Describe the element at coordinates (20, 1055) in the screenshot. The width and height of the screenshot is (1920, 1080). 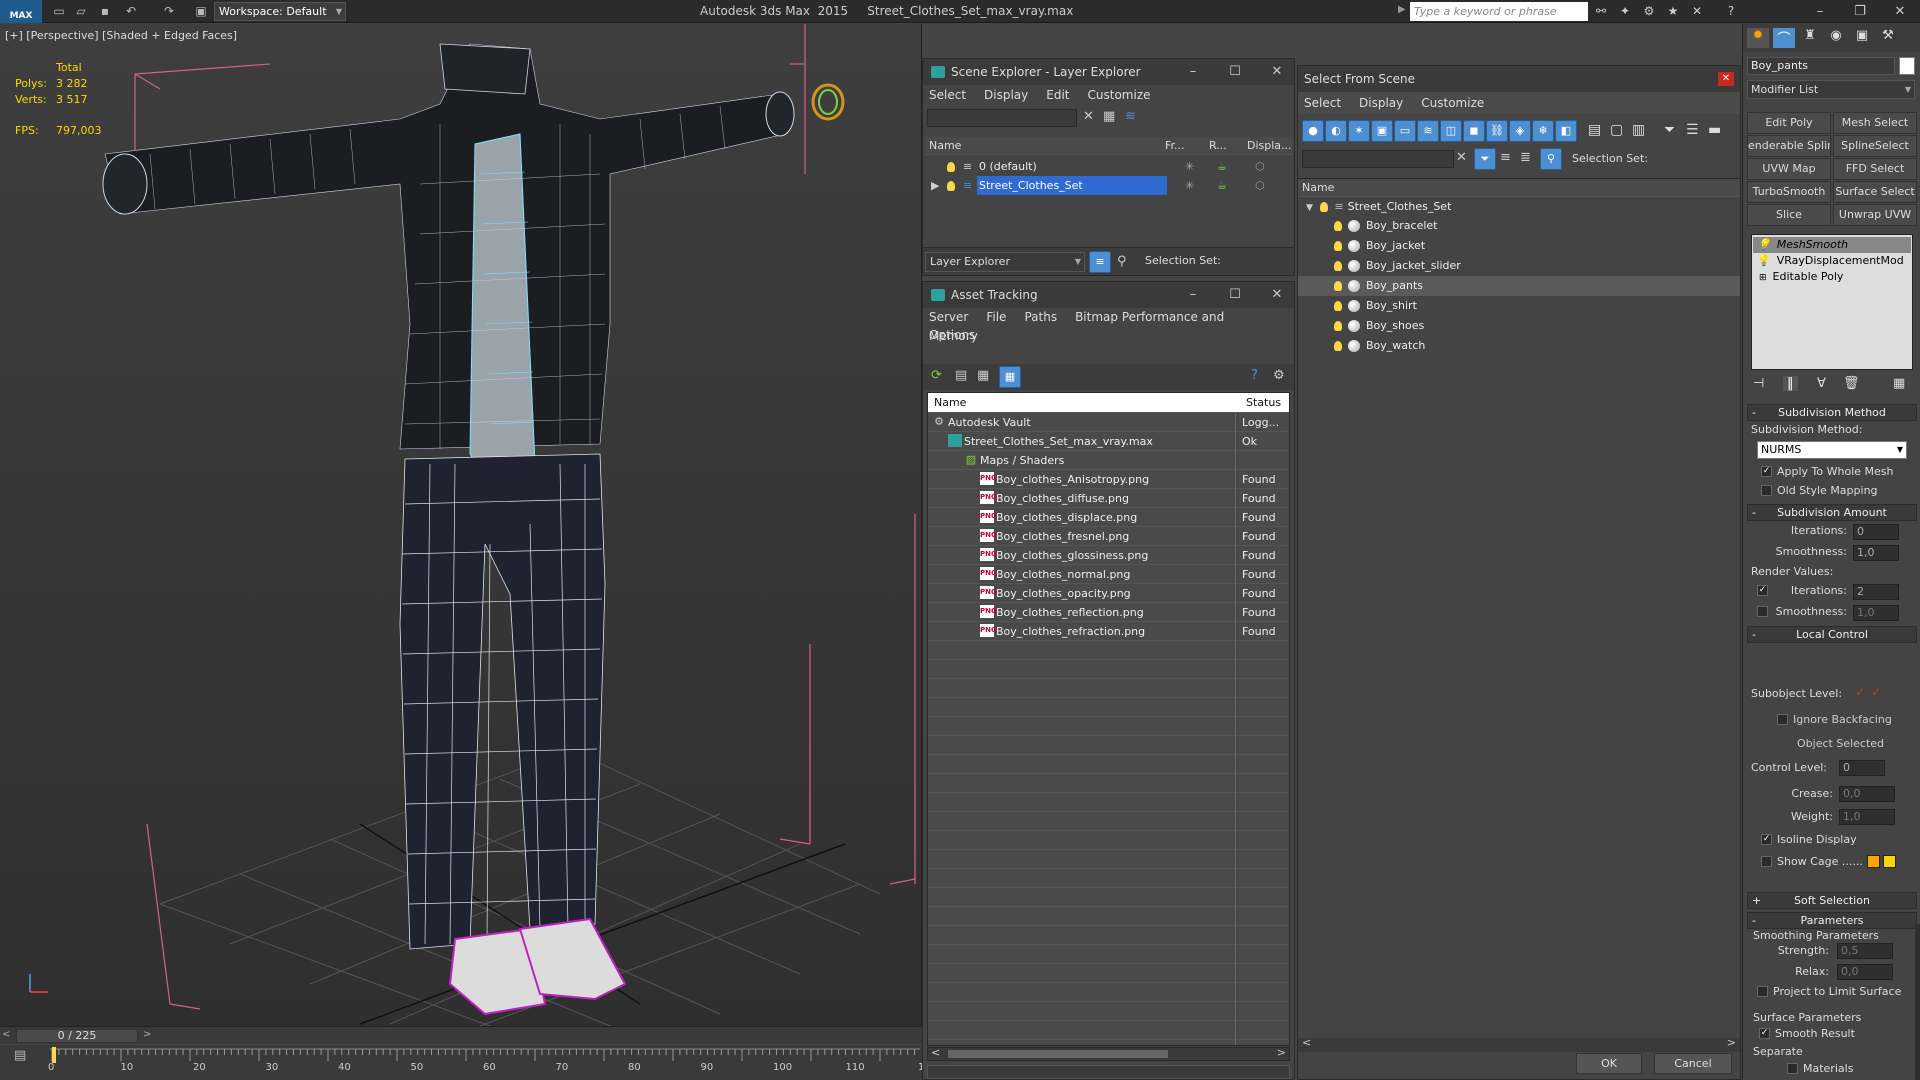
I see `track-bar-icon: ▤` at that location.